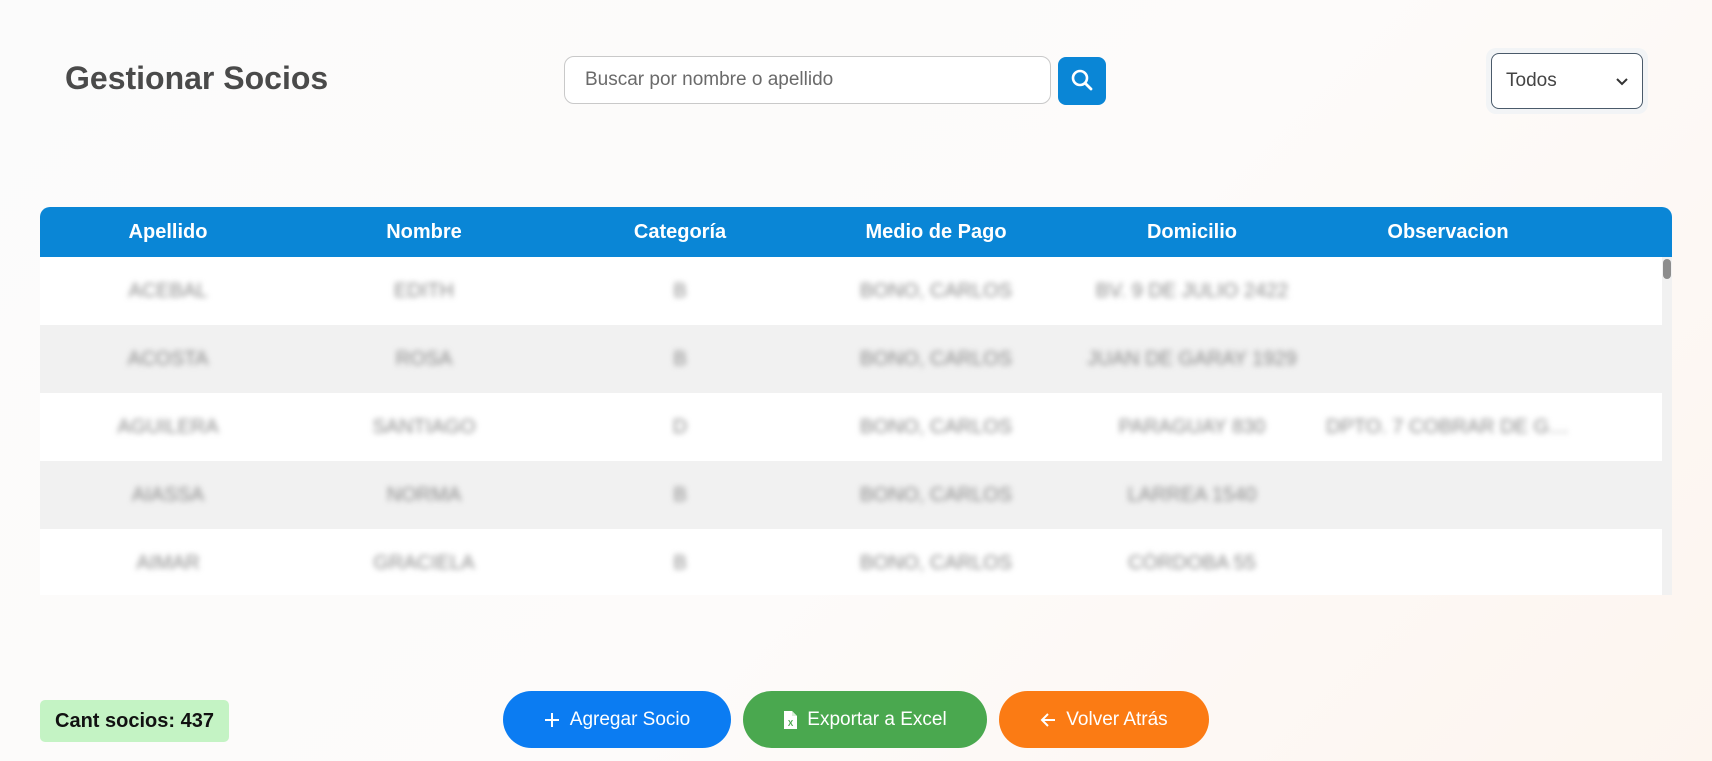 The image size is (1712, 761). I want to click on cell-nombre: ROSA, so click(424, 358).